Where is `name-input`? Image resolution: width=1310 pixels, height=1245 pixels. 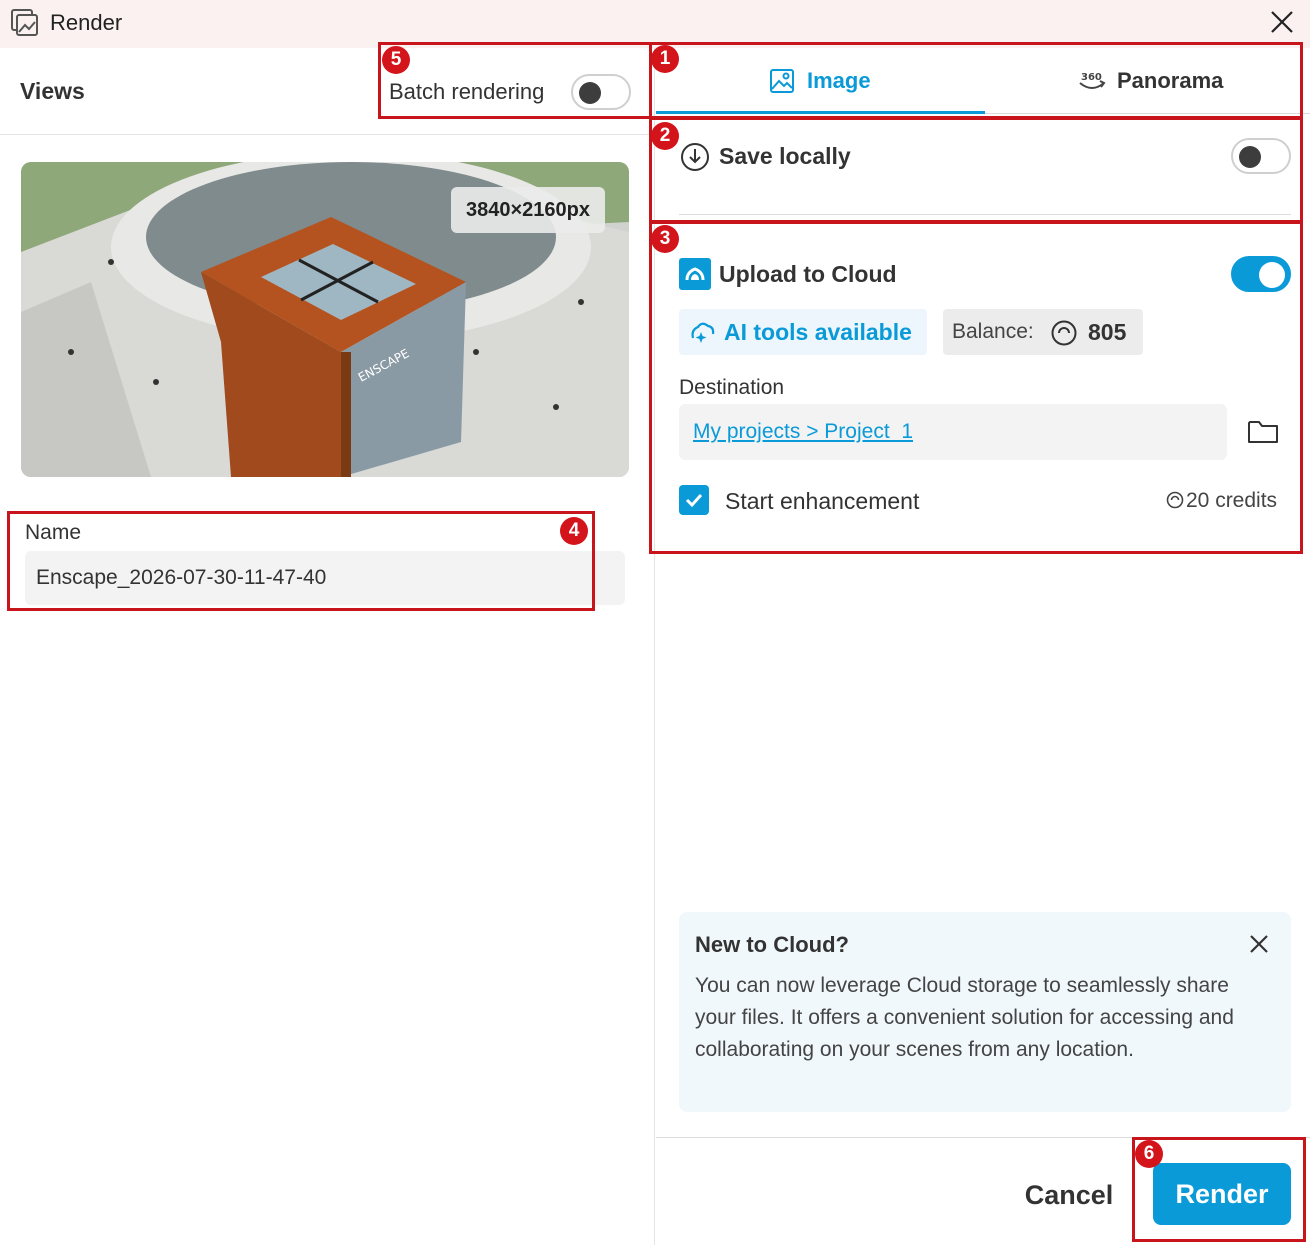
name-input is located at coordinates (325, 578).